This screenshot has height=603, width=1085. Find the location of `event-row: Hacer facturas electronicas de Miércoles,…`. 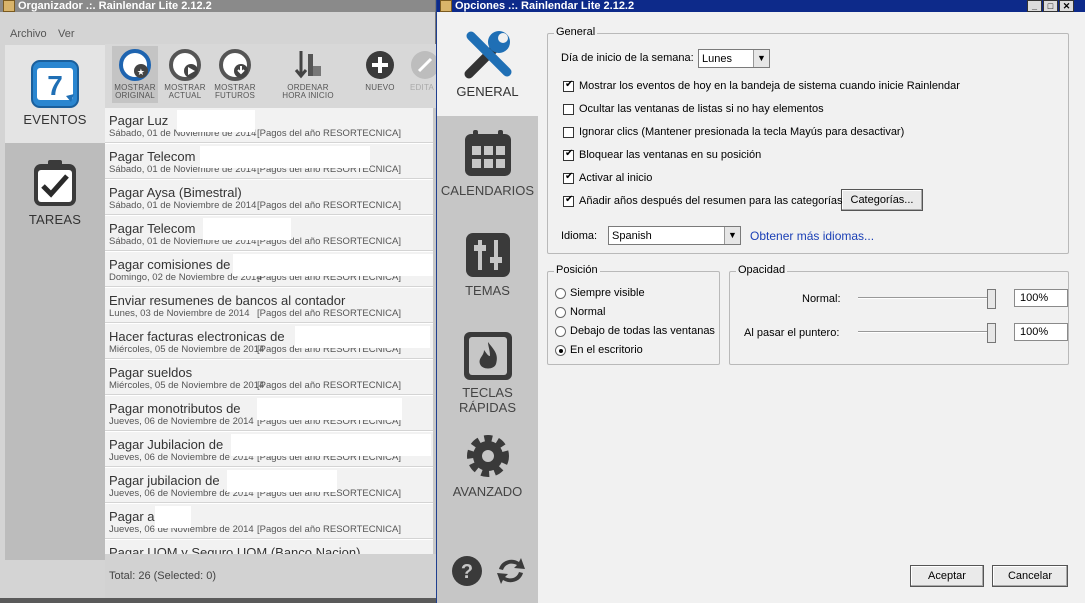

event-row: Hacer facturas electronicas de Miércoles,… is located at coordinates (269, 341).